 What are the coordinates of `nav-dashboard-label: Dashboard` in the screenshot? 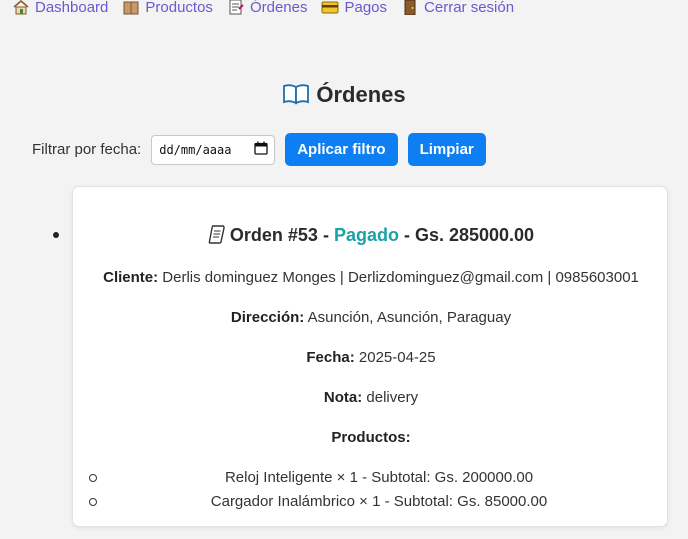 It's located at (72, 8).